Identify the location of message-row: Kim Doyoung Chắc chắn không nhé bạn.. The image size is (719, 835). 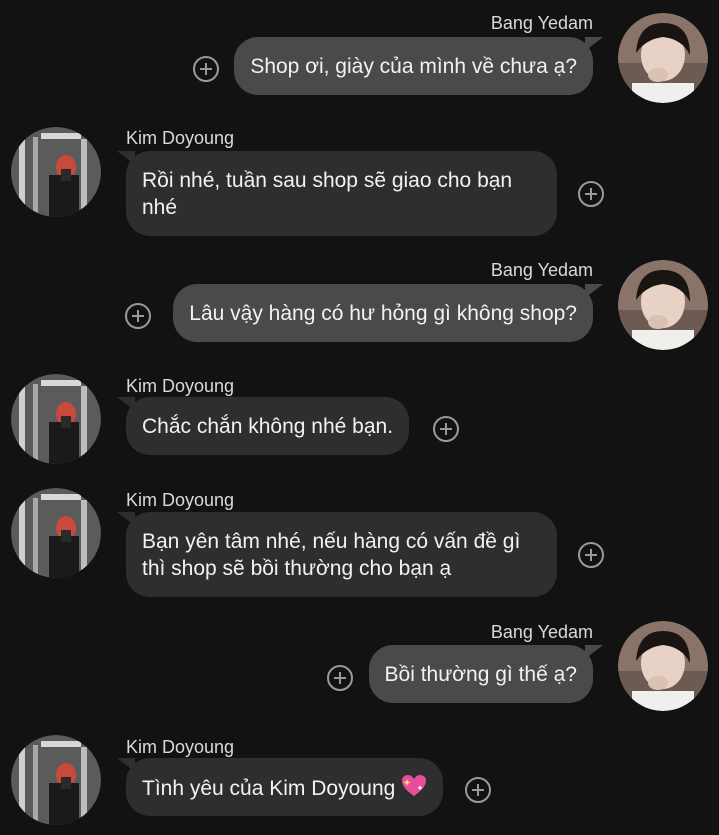
(359, 425).